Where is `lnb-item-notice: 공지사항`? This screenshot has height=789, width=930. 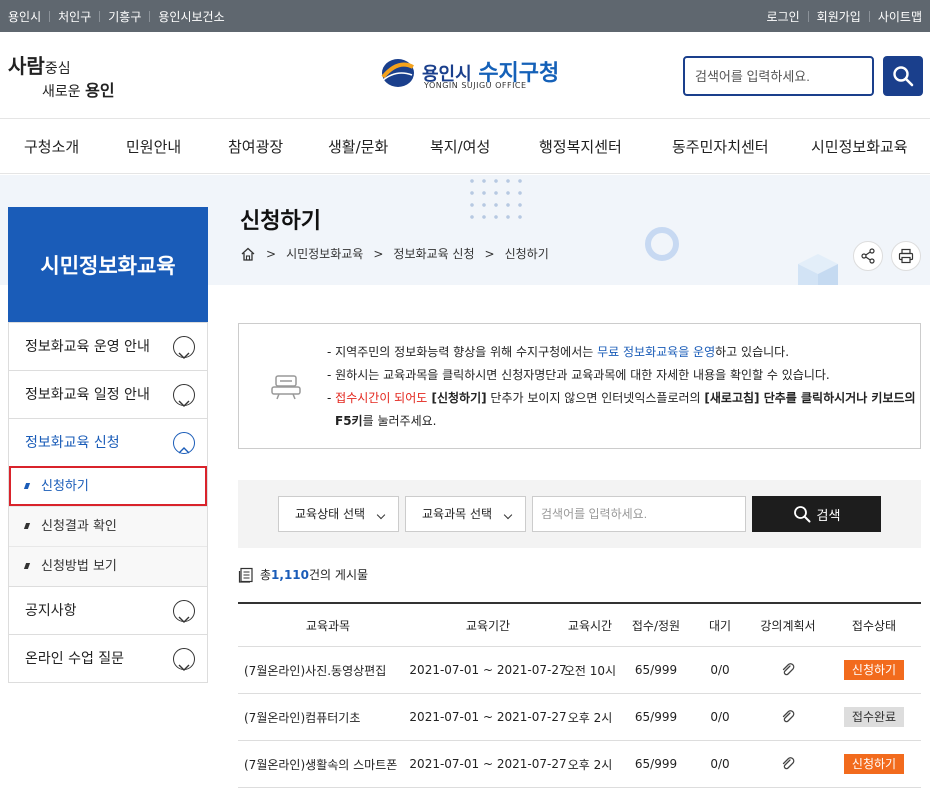 lnb-item-notice: 공지사항 is located at coordinates (108, 610).